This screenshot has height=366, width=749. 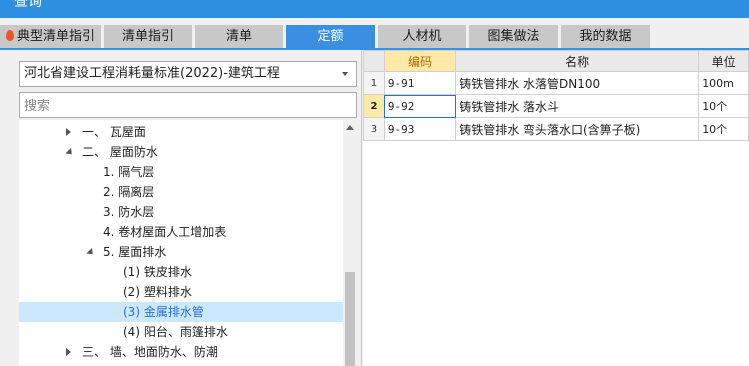 I want to click on tab-bill-guide: 清单指引, so click(x=148, y=37).